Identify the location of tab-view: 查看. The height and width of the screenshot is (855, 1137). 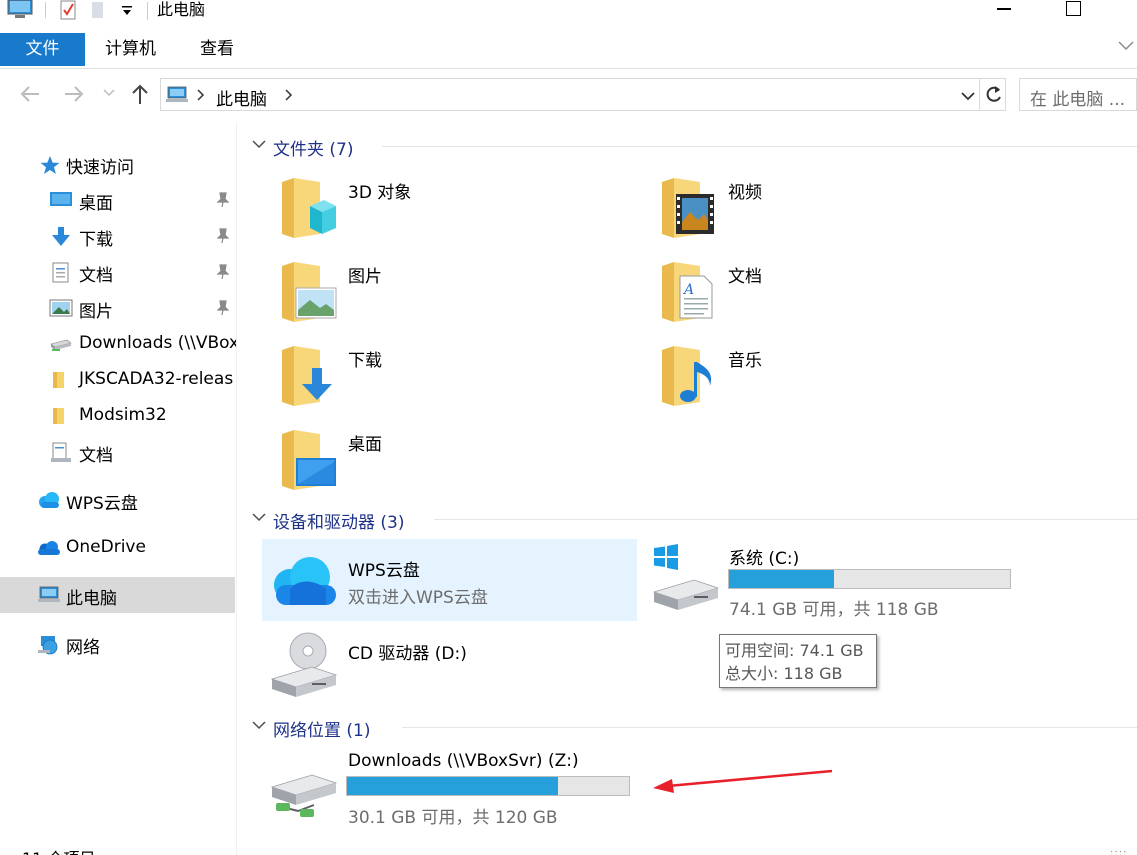
(217, 49).